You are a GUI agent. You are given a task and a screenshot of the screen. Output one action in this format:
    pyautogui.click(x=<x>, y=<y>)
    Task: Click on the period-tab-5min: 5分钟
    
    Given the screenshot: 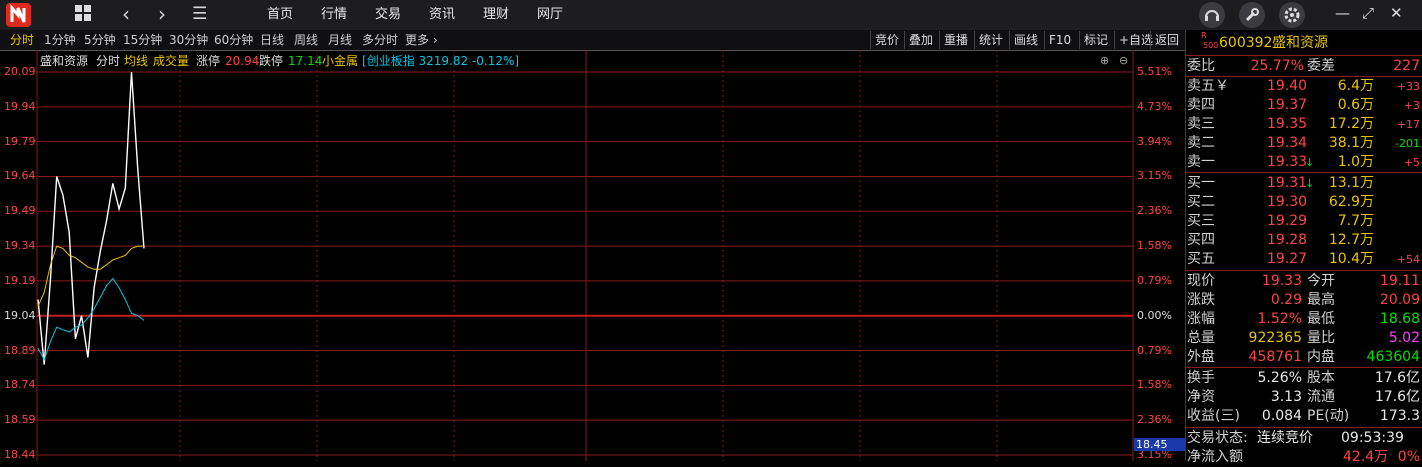 What is the action you would take?
    pyautogui.click(x=100, y=40)
    